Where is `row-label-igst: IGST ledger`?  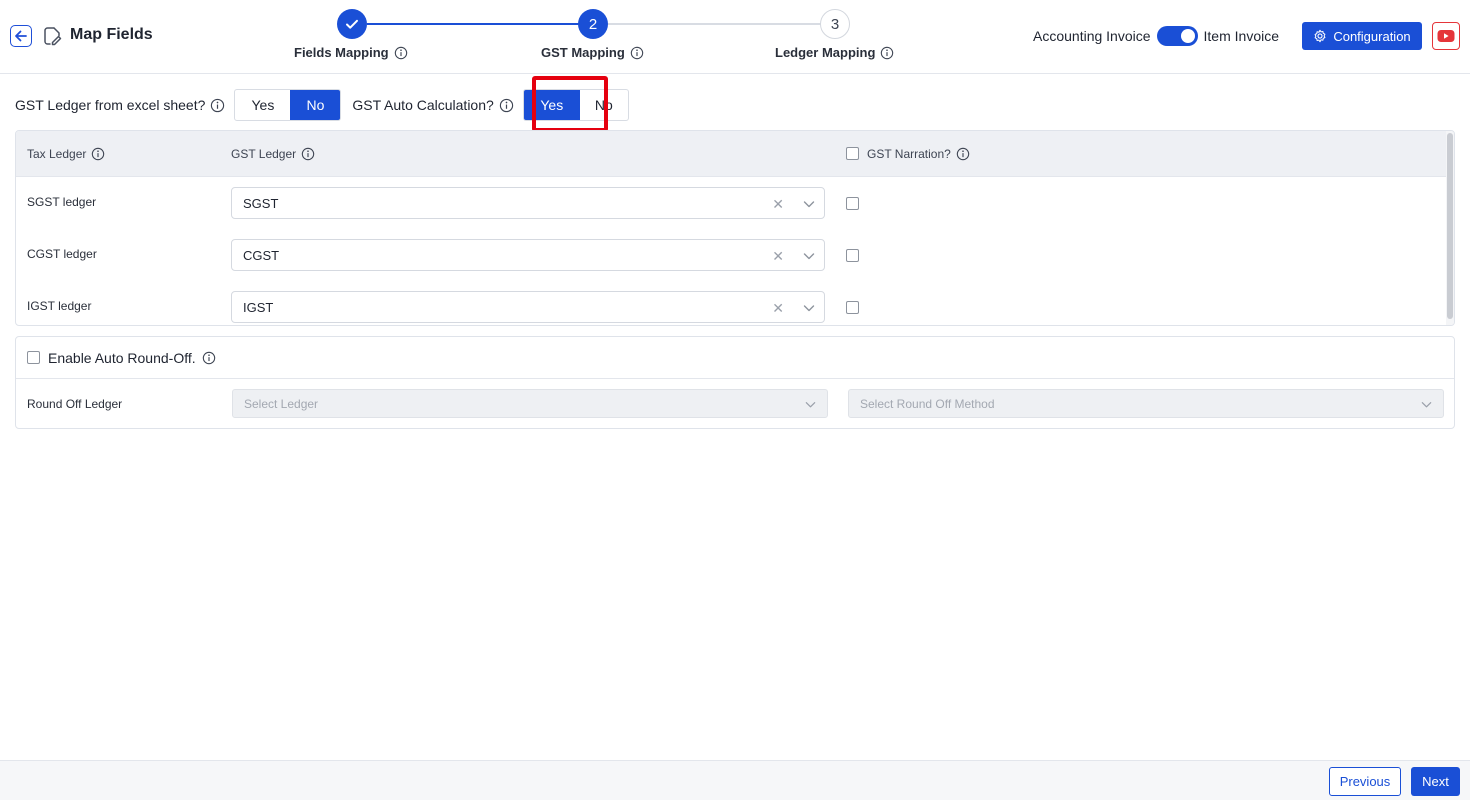 row-label-igst: IGST ledger is located at coordinates (59, 306).